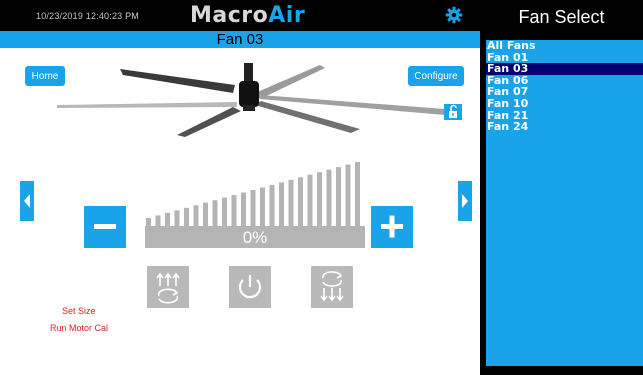  I want to click on fan-title: Fan 03, so click(240, 39).